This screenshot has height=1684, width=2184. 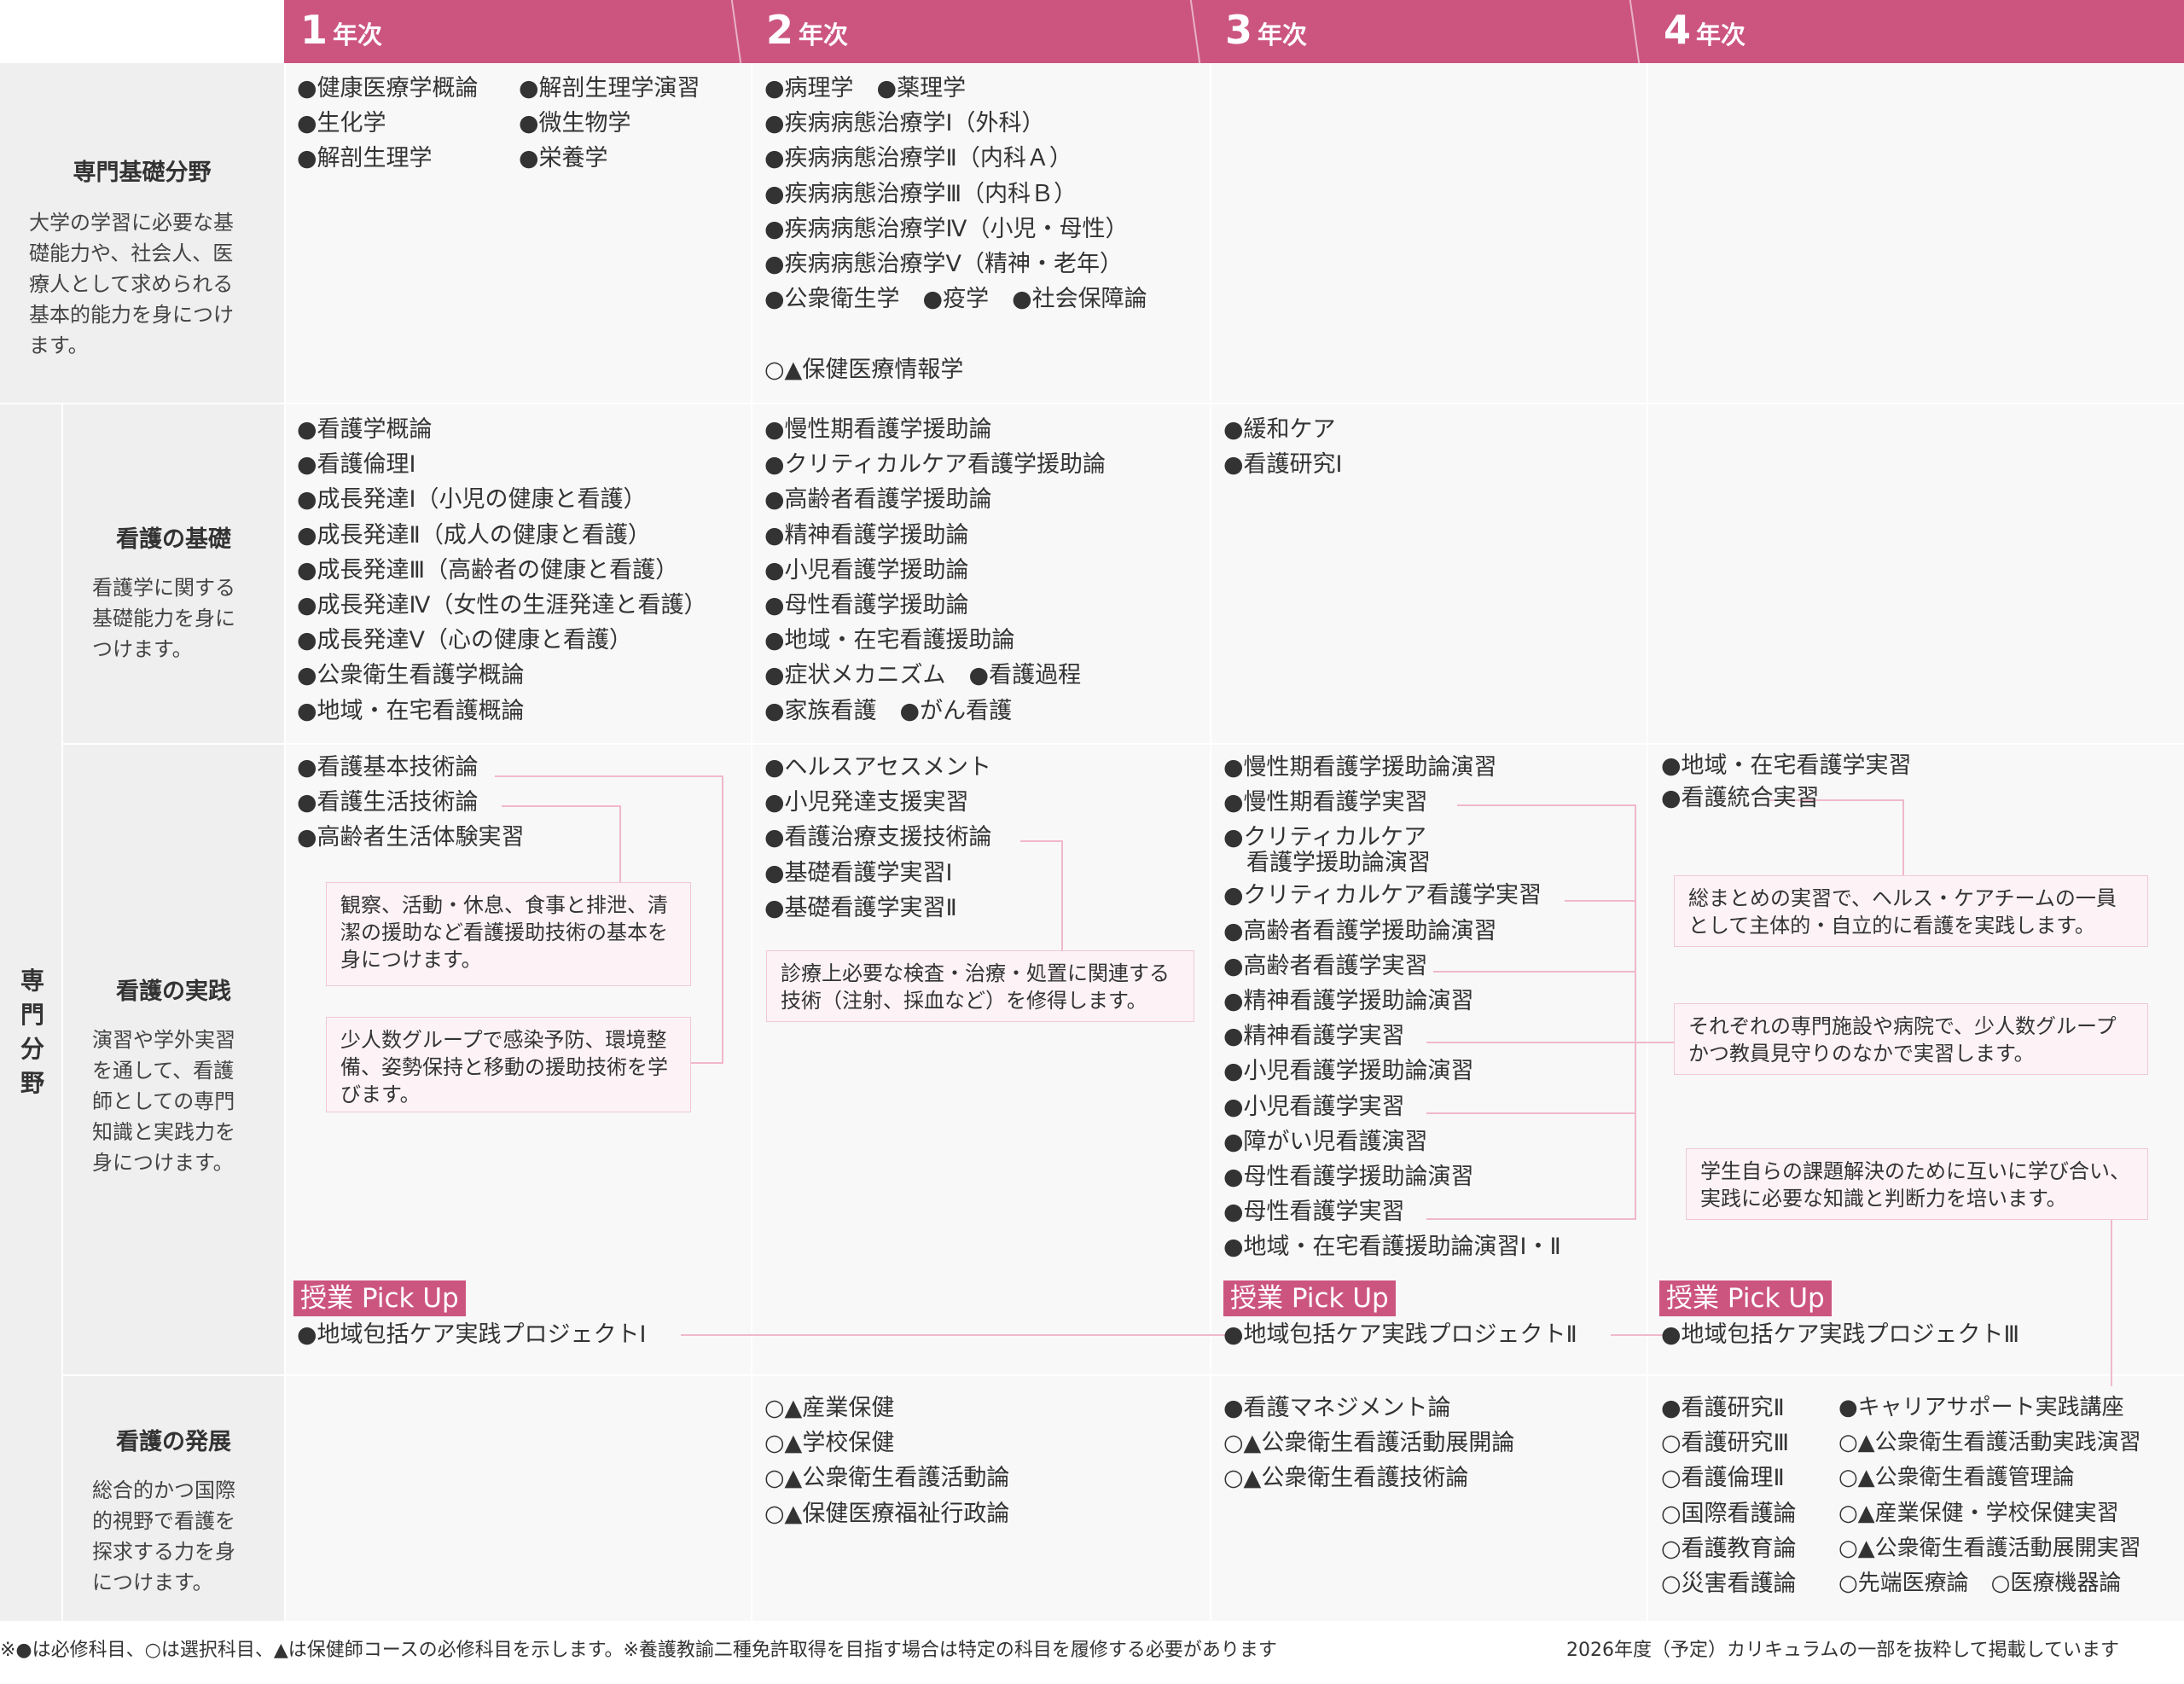 I want to click on course-item: ●クリティカルケア, so click(x=1324, y=838).